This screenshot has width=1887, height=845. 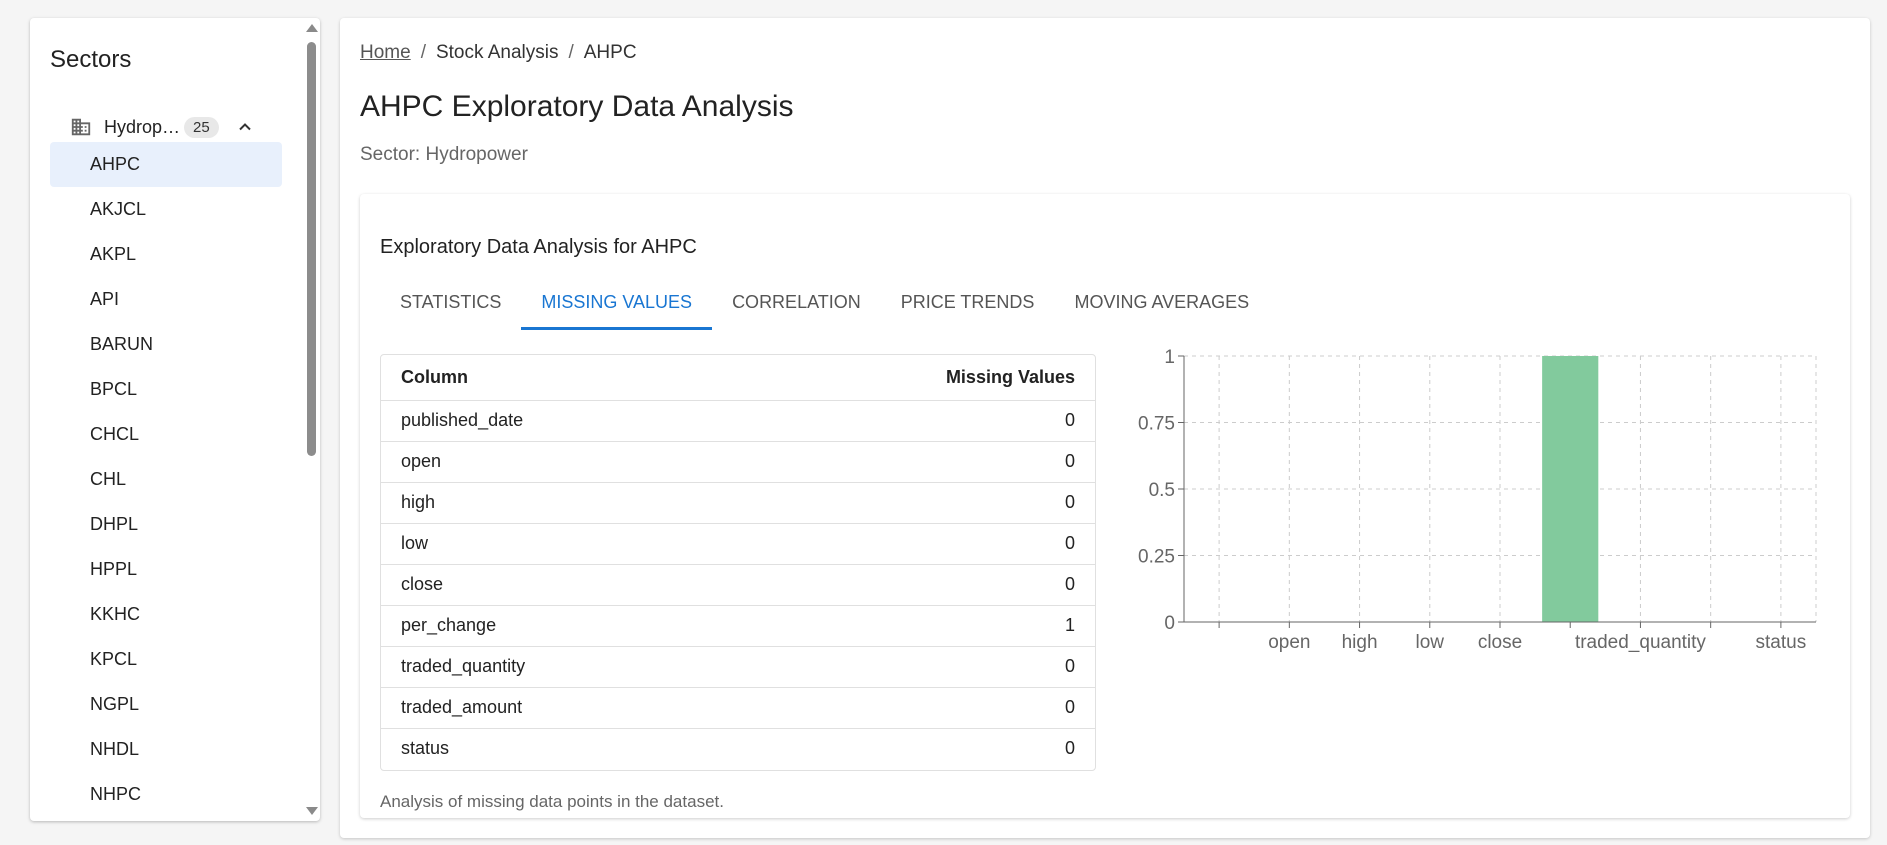 What do you see at coordinates (166, 164) in the screenshot?
I see `company-item-ahpc: AHPC` at bounding box center [166, 164].